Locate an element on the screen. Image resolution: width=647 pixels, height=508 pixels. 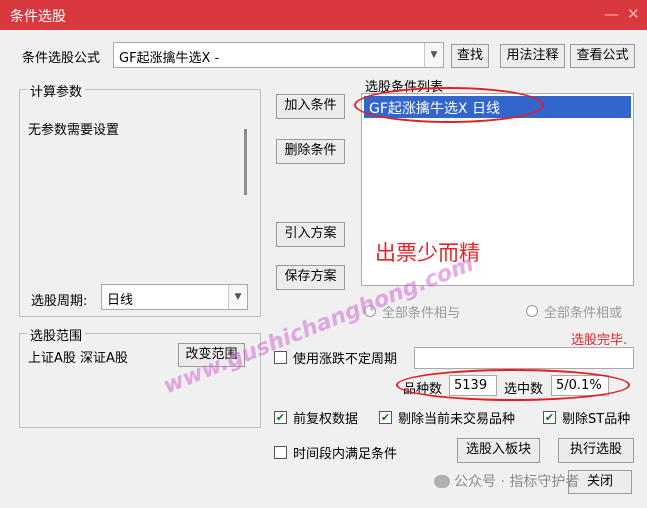
scope-value: 上证A股 深证A股 is located at coordinates (78, 358).